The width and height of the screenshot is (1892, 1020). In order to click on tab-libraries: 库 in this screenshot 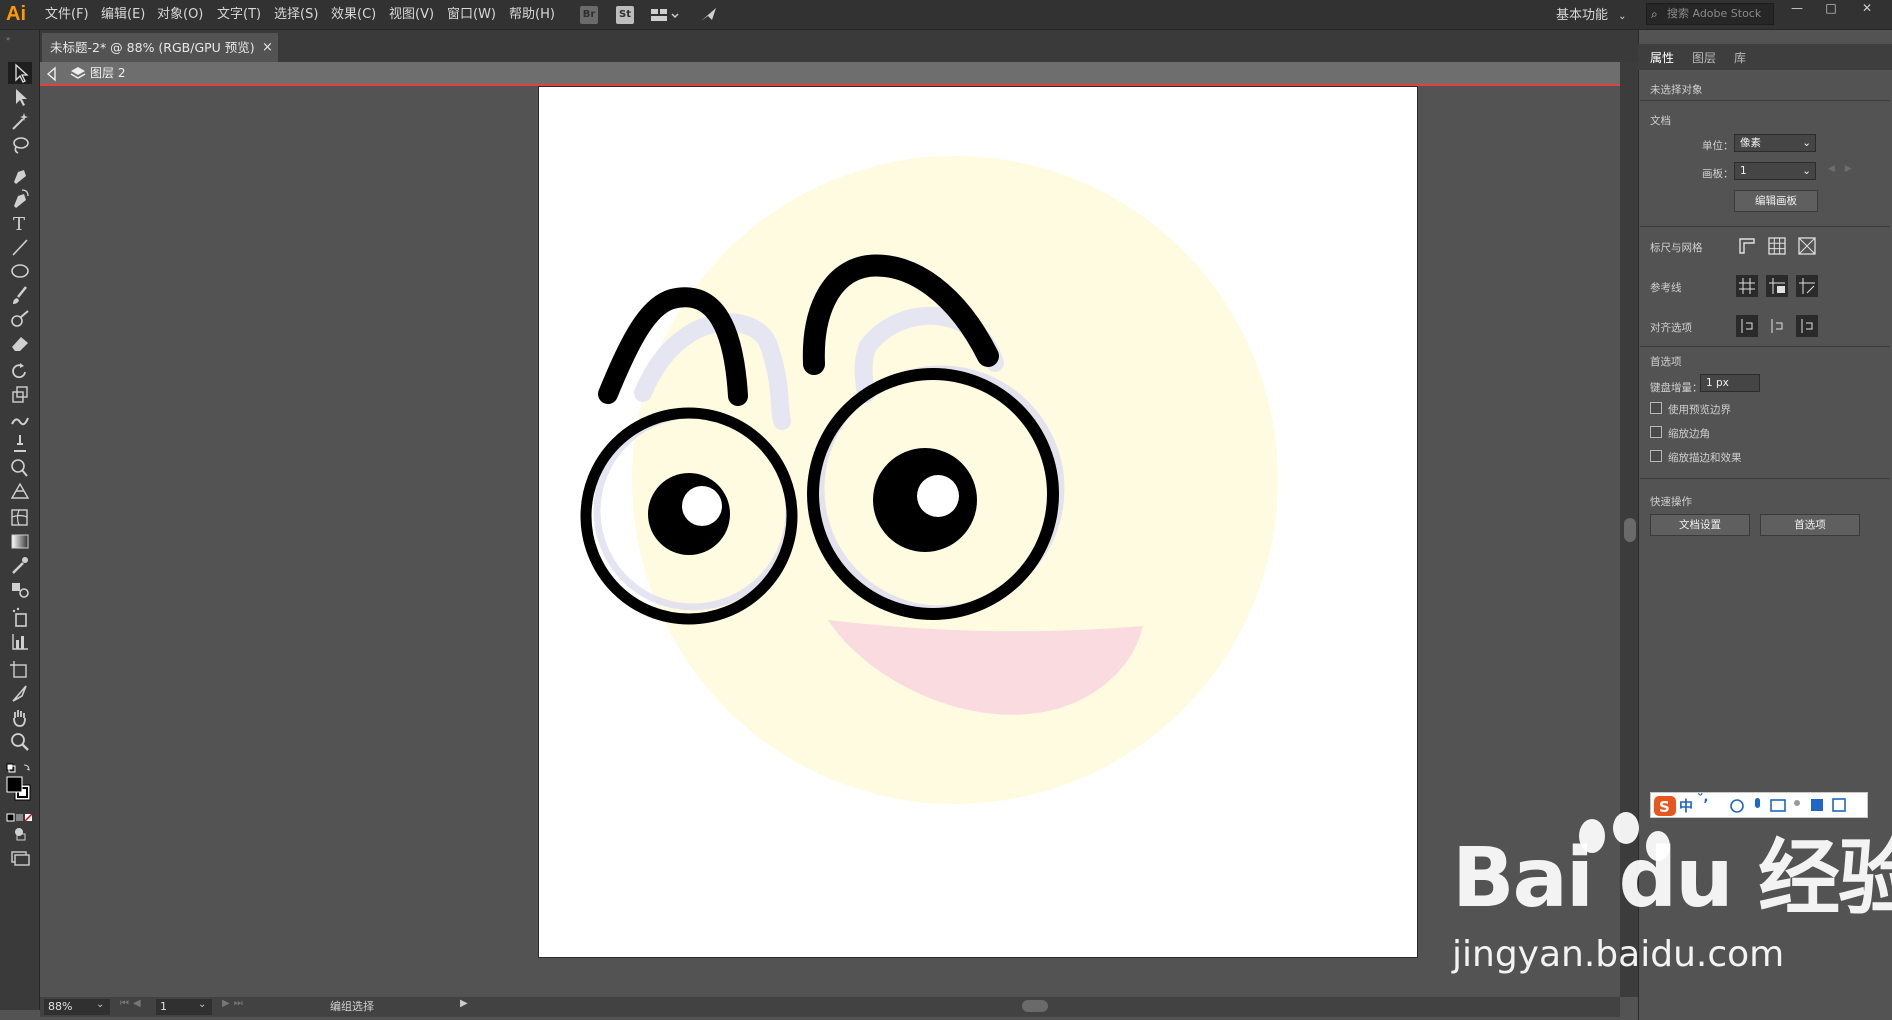, I will do `click(1740, 57)`.